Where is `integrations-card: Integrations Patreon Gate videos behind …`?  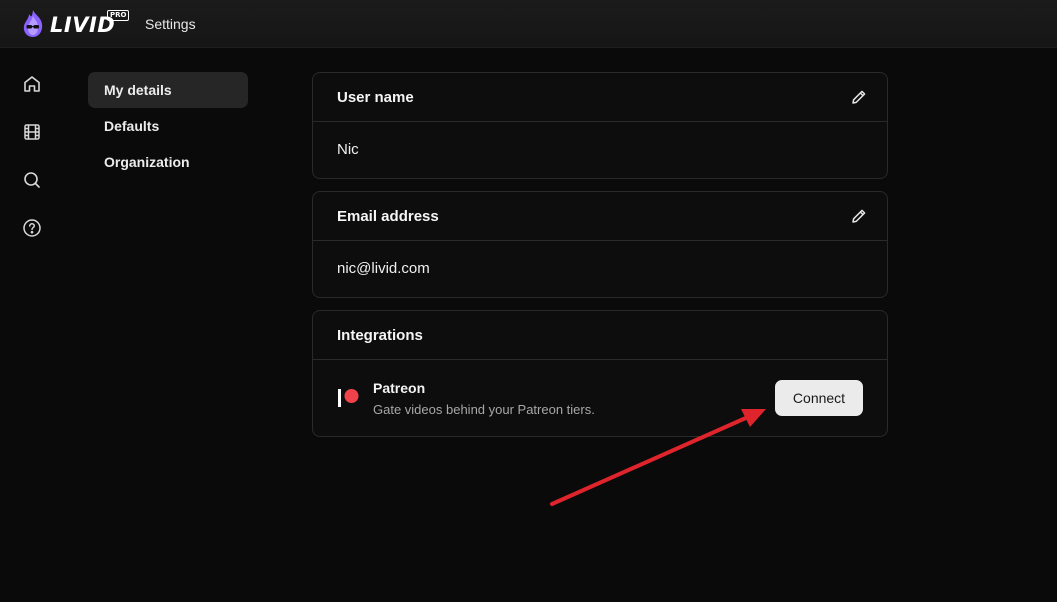
integrations-card: Integrations Patreon Gate videos behind … is located at coordinates (600, 373).